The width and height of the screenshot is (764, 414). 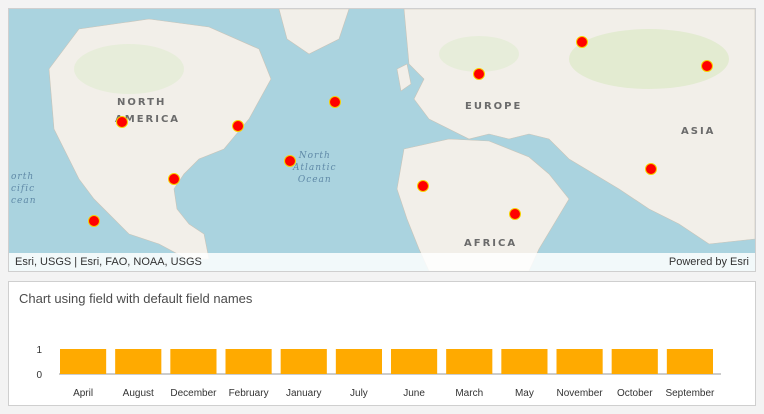 What do you see at coordinates (39, 350) in the screenshot?
I see `y-tick-label: 1` at bounding box center [39, 350].